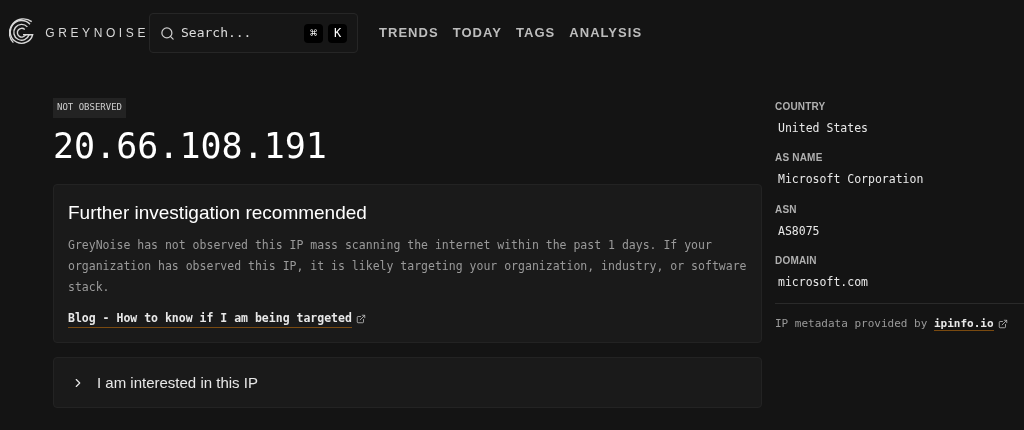  I want to click on metadata-label: COUNTRY, so click(801, 107).